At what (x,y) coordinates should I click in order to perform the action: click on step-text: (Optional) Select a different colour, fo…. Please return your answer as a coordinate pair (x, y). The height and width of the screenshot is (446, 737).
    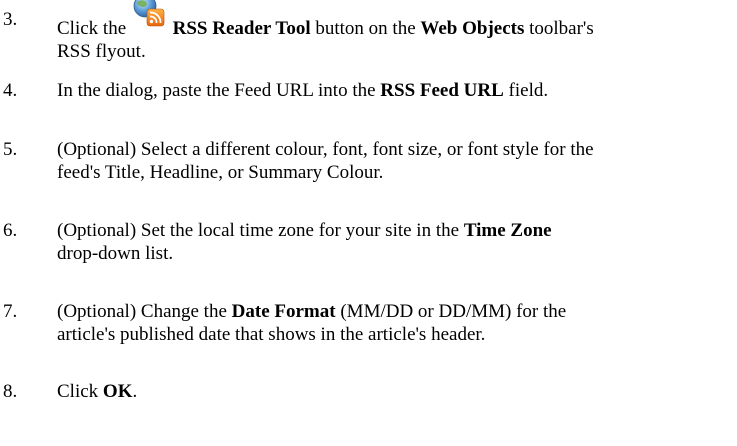
    Looking at the image, I should click on (397, 161).